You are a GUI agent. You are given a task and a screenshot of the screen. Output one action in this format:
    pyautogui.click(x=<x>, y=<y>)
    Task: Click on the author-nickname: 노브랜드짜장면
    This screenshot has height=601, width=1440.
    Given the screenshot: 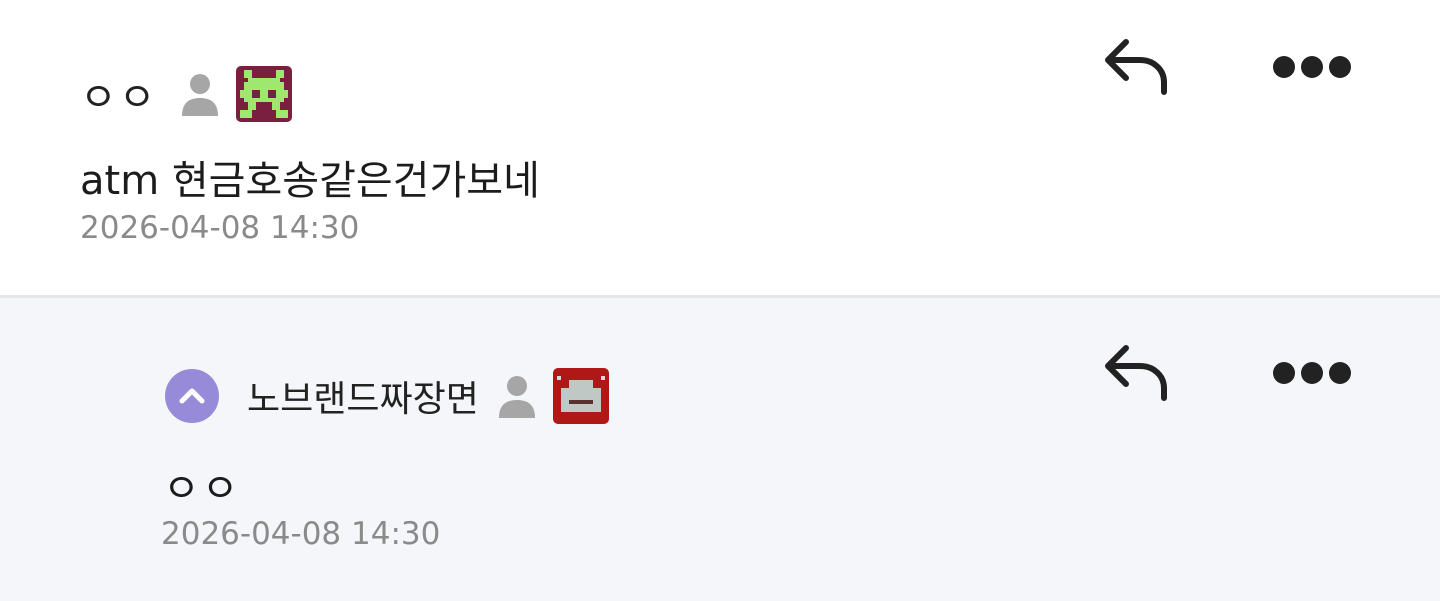 What is the action you would take?
    pyautogui.click(x=363, y=396)
    